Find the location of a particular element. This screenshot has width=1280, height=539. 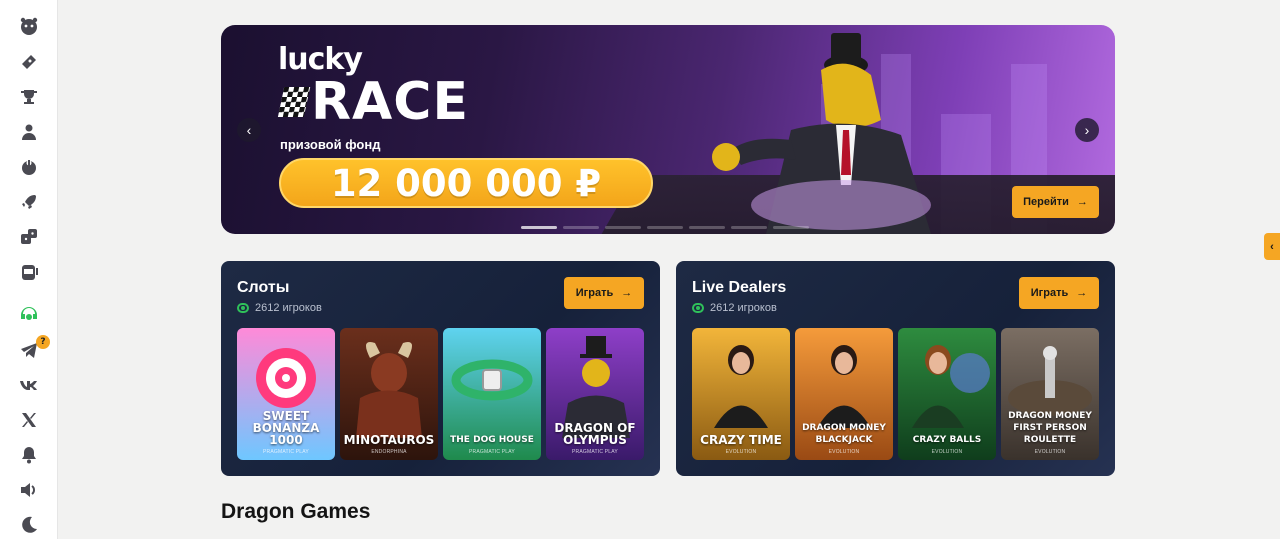

live-play-button: Играть → is located at coordinates (1059, 293).